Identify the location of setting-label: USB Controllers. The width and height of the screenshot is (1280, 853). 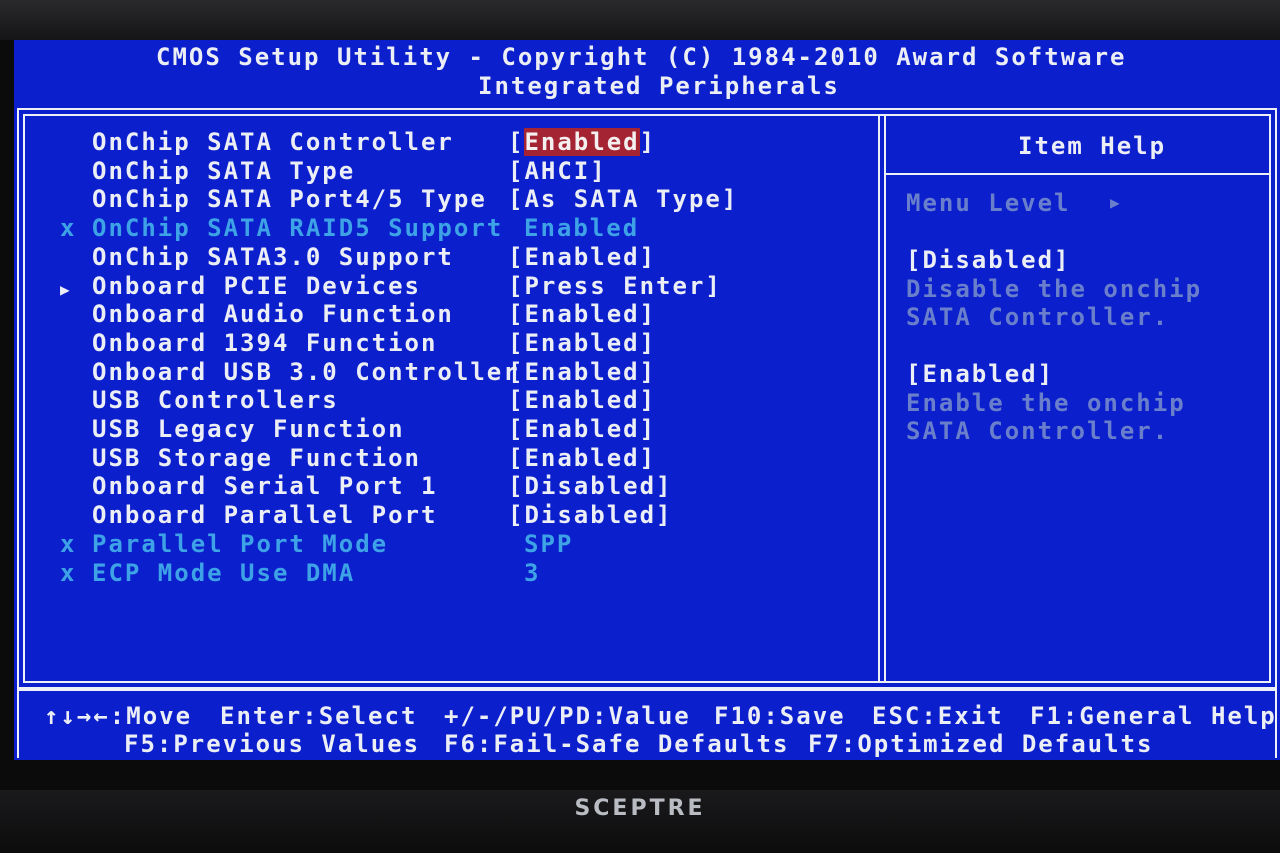
(215, 400).